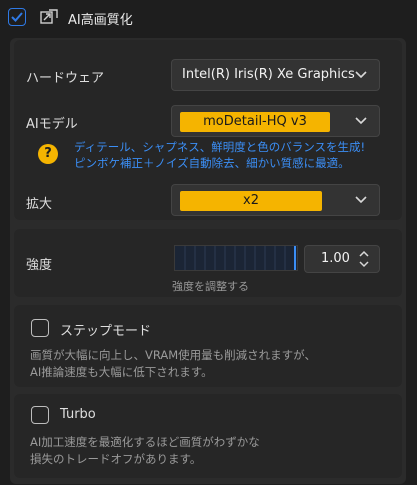 The image size is (417, 485). I want to click on ai-model-hint-line1: ディテール、シャプネス、鮮明度と色のバランスを生成!, so click(220, 147).